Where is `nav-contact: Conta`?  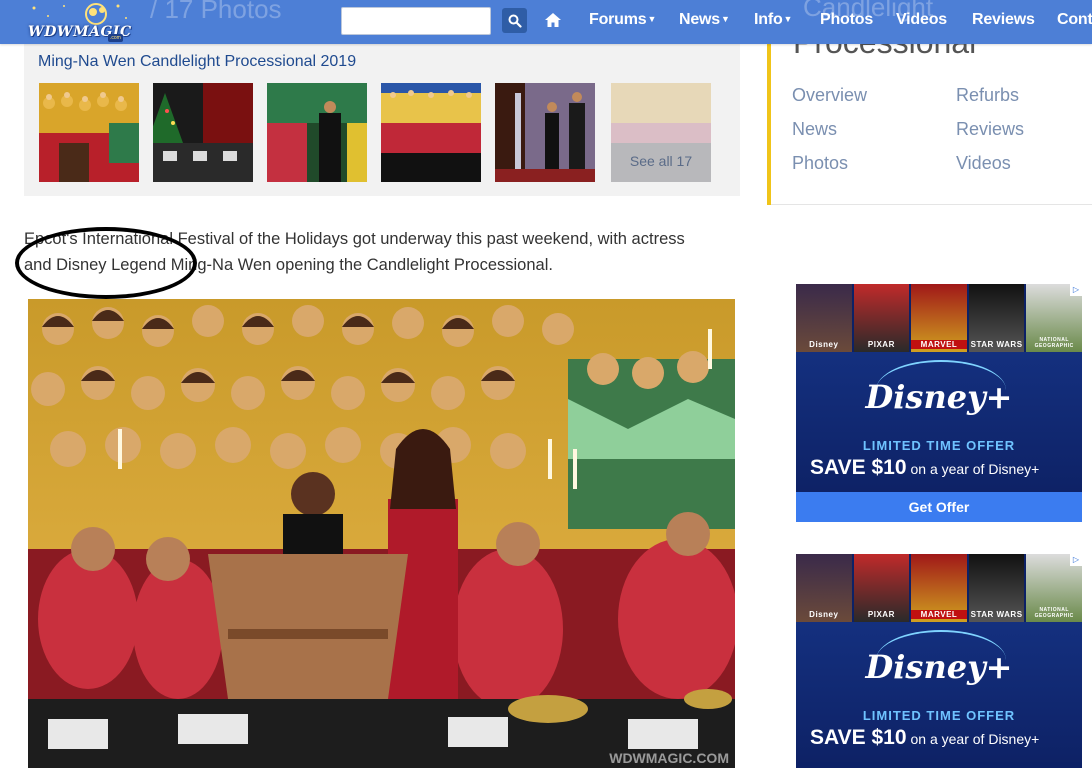 nav-contact: Conta is located at coordinates (1074, 20).